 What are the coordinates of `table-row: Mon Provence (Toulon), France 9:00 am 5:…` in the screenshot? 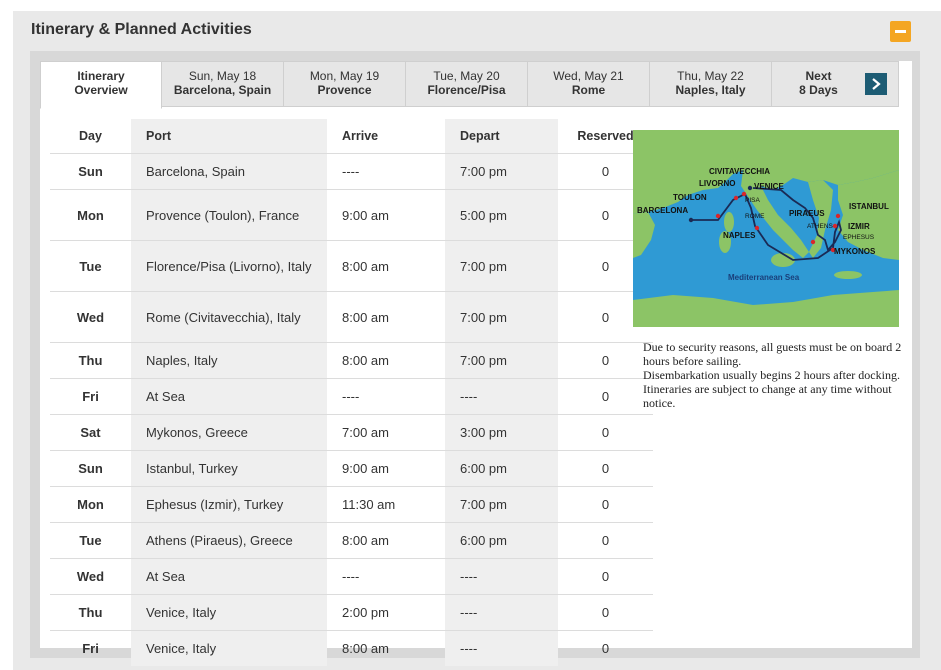 It's located at (351, 215).